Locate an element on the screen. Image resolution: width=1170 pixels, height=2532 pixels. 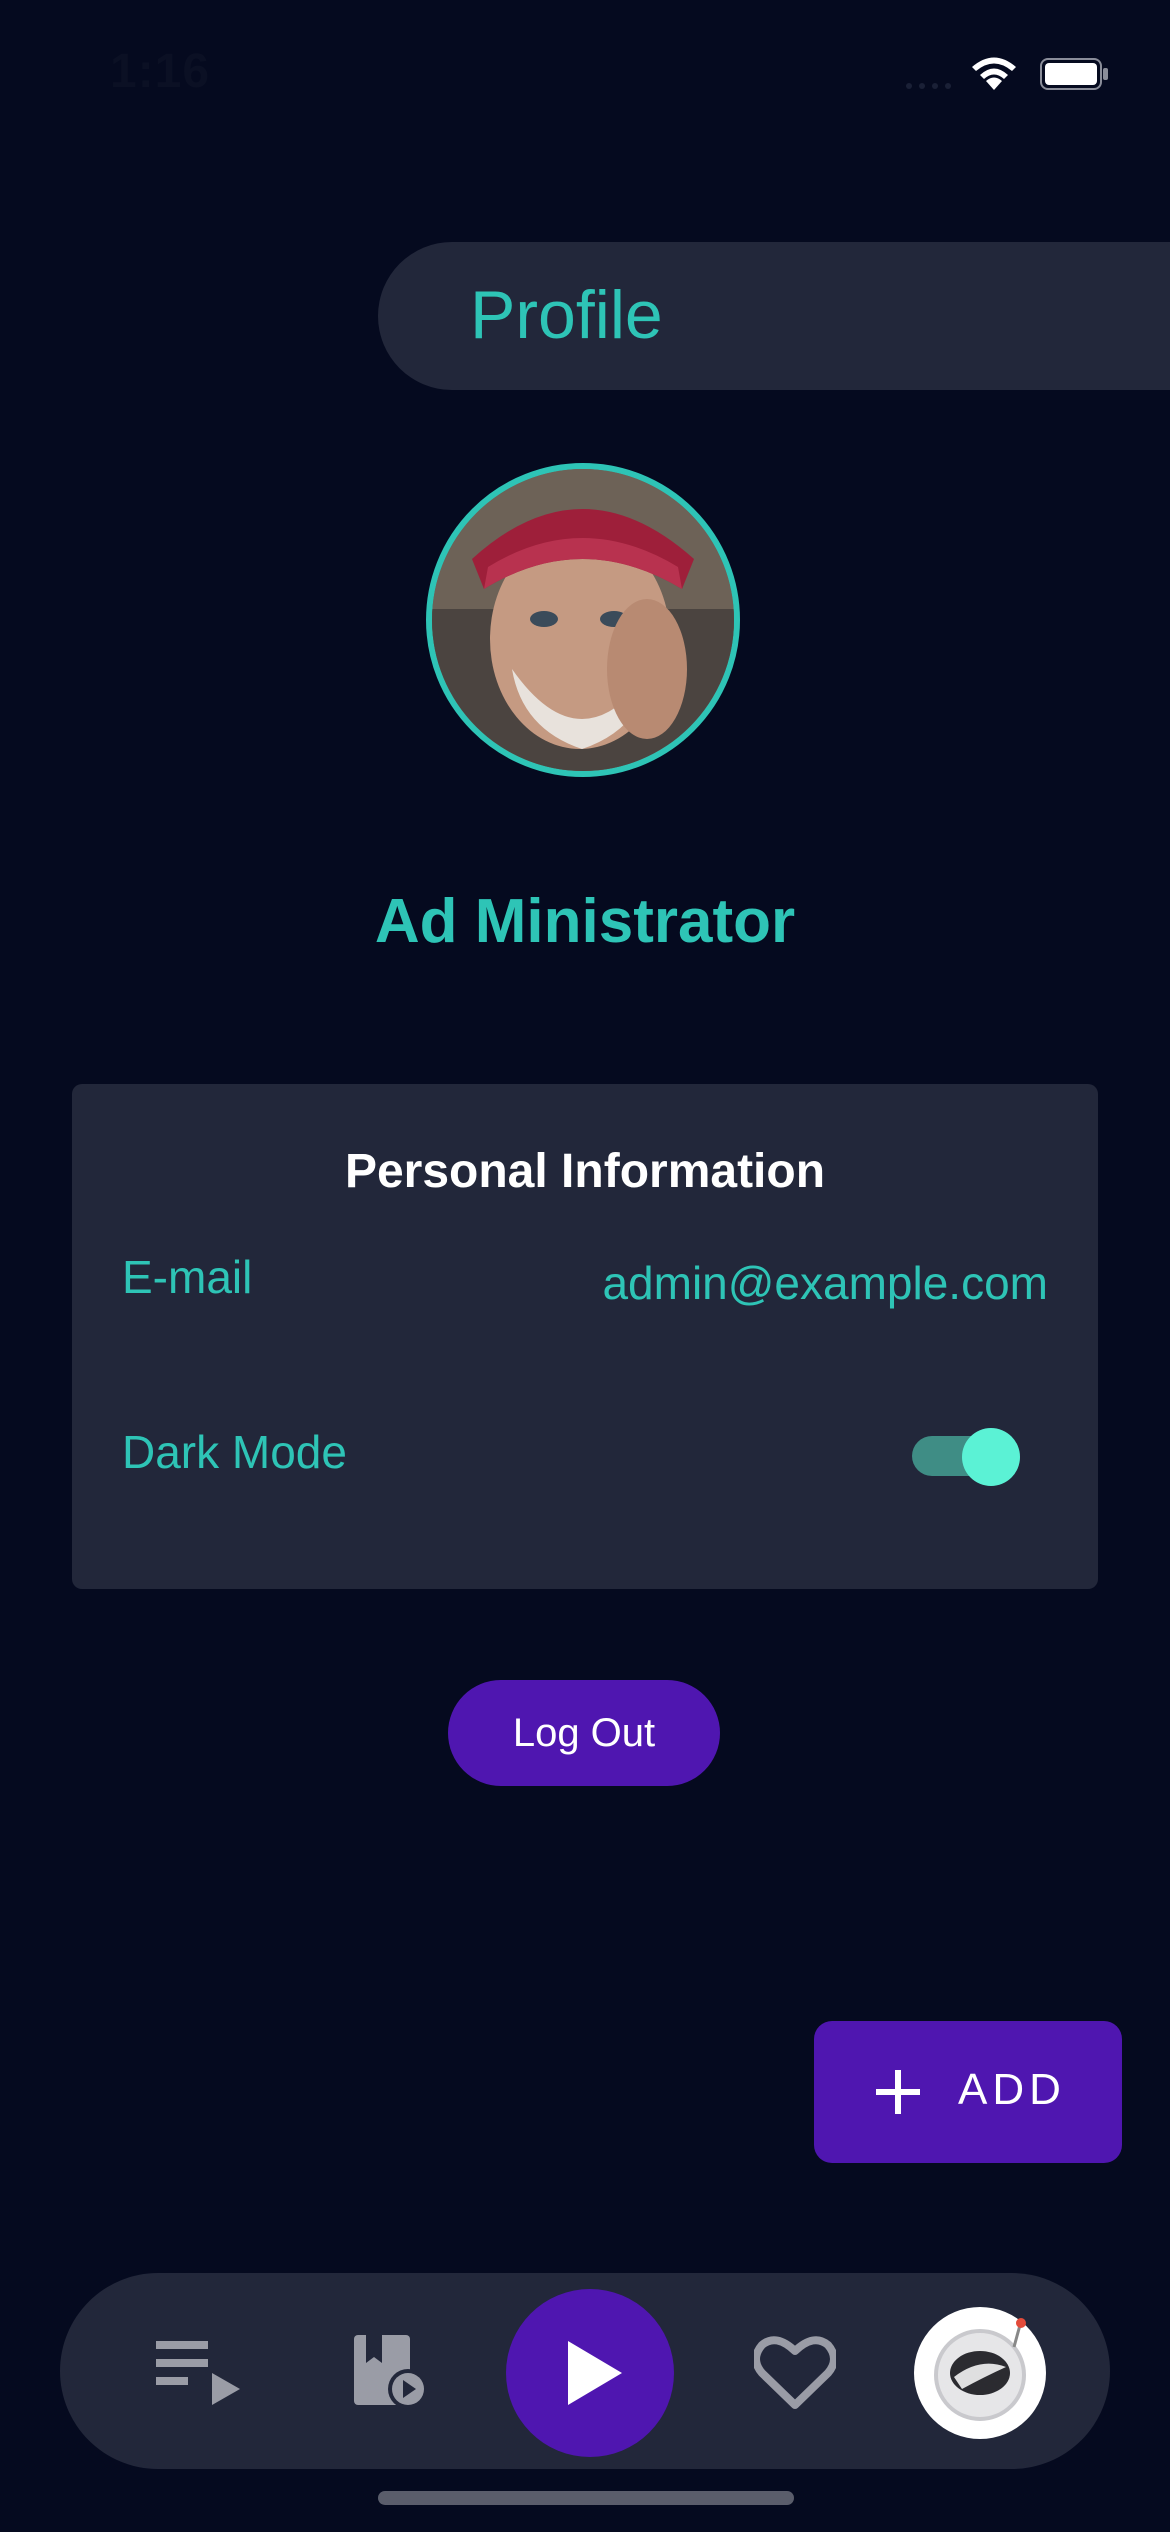
saved-media-icon is located at coordinates (391, 2372).